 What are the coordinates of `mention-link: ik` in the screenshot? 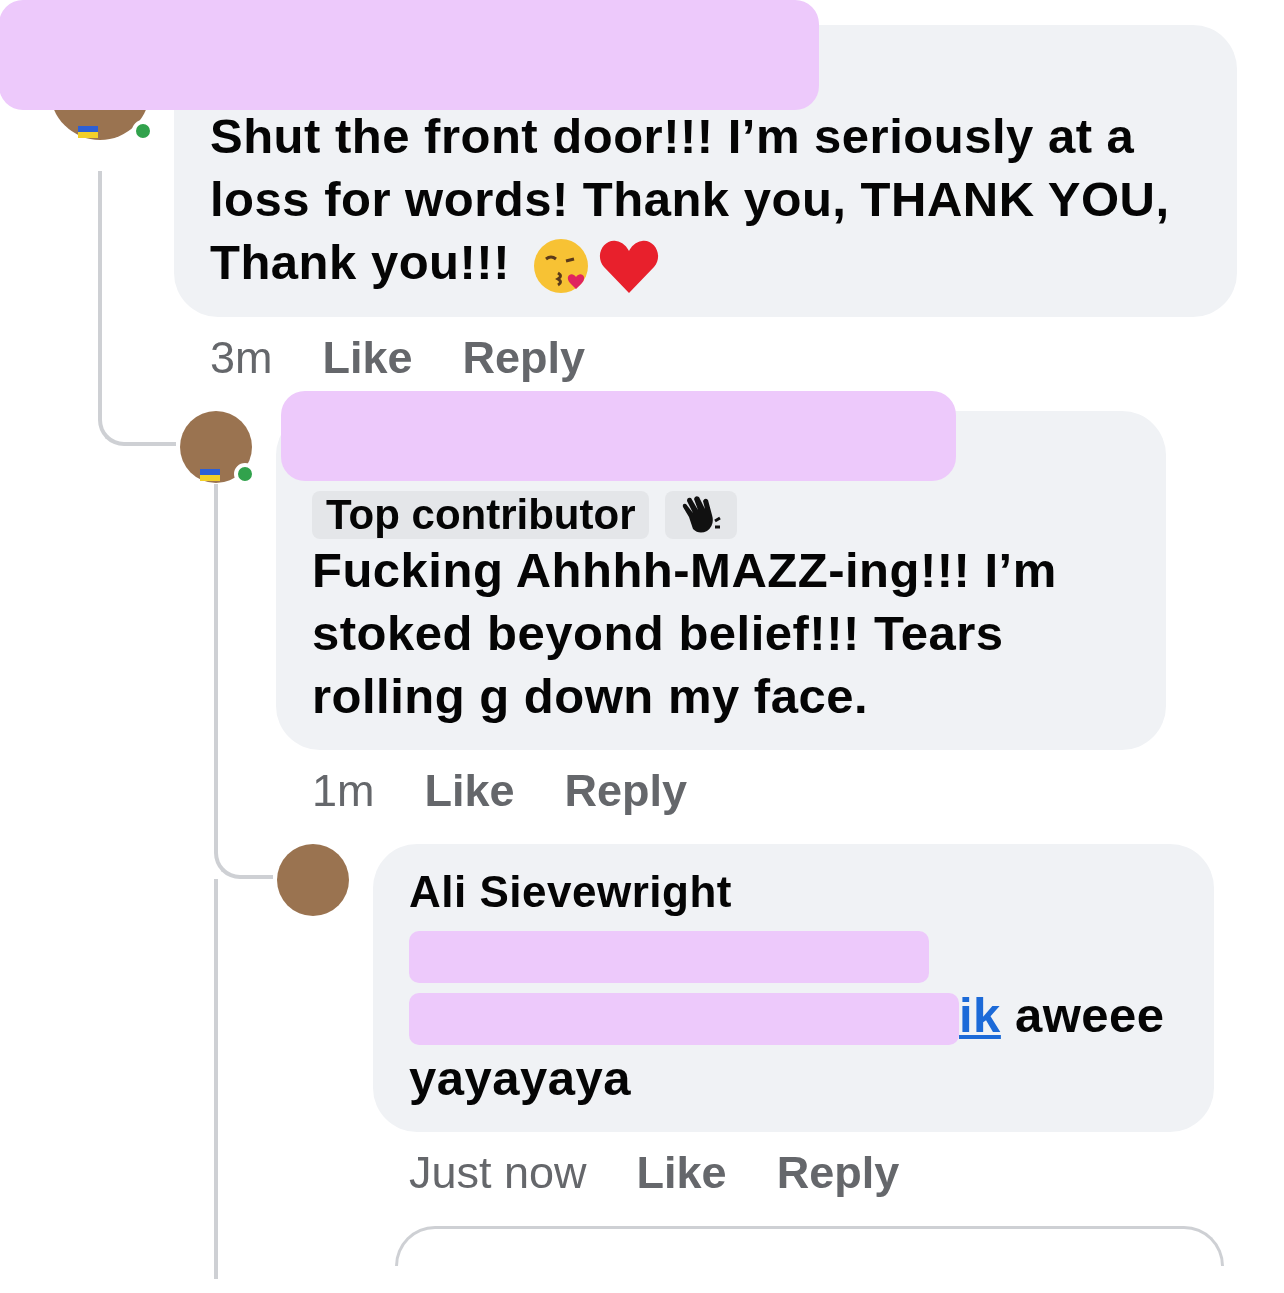 It's located at (980, 1015).